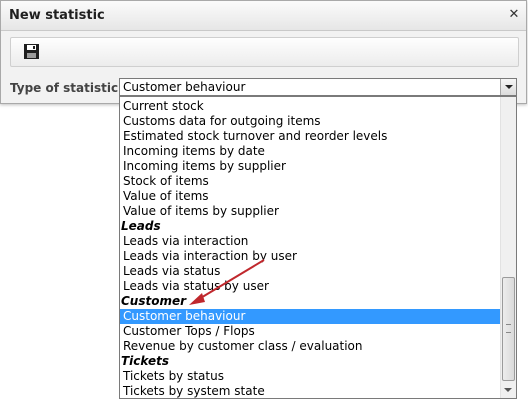  Describe the element at coordinates (64, 88) in the screenshot. I see `type-of-statistic-label: Type of statistic` at that location.